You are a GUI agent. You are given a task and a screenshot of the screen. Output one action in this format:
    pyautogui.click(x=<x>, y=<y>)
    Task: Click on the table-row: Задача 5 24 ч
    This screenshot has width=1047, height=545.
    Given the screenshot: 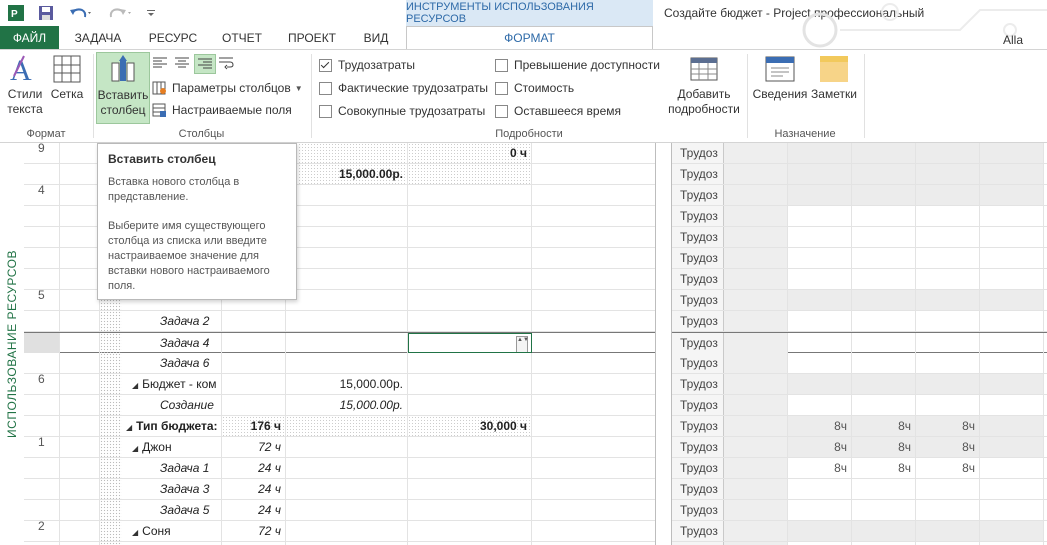 What is the action you would take?
    pyautogui.click(x=348, y=510)
    